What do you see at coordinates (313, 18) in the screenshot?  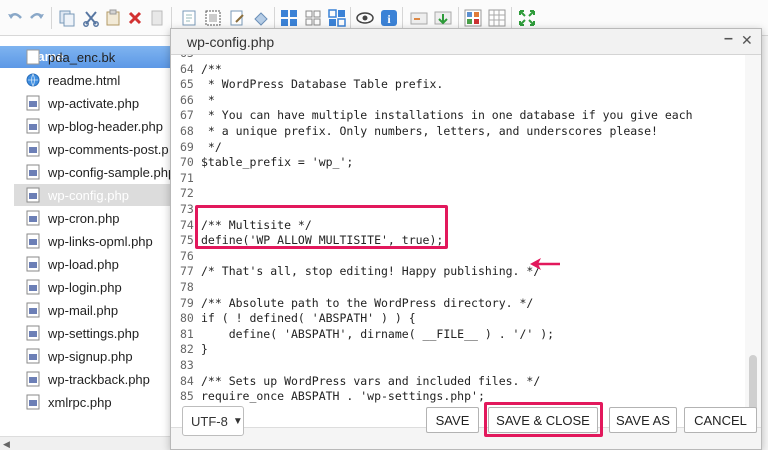 I see `small-grid-icon` at bounding box center [313, 18].